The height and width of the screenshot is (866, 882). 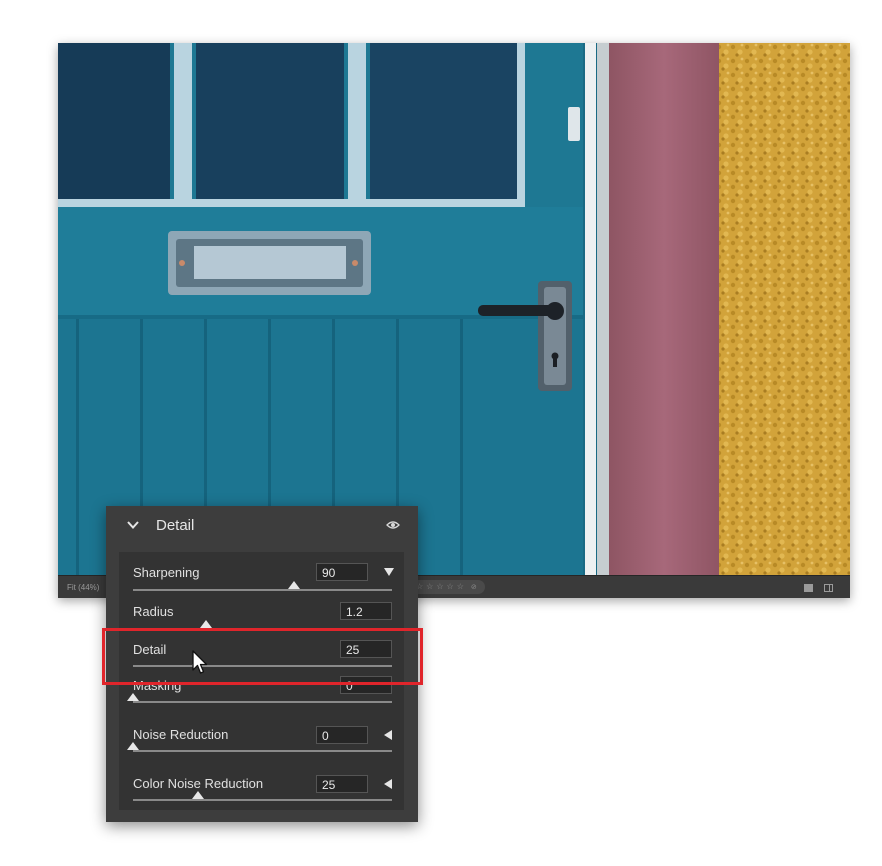 What do you see at coordinates (342, 784) in the screenshot?
I see `color-noise-reduction-value: 25` at bounding box center [342, 784].